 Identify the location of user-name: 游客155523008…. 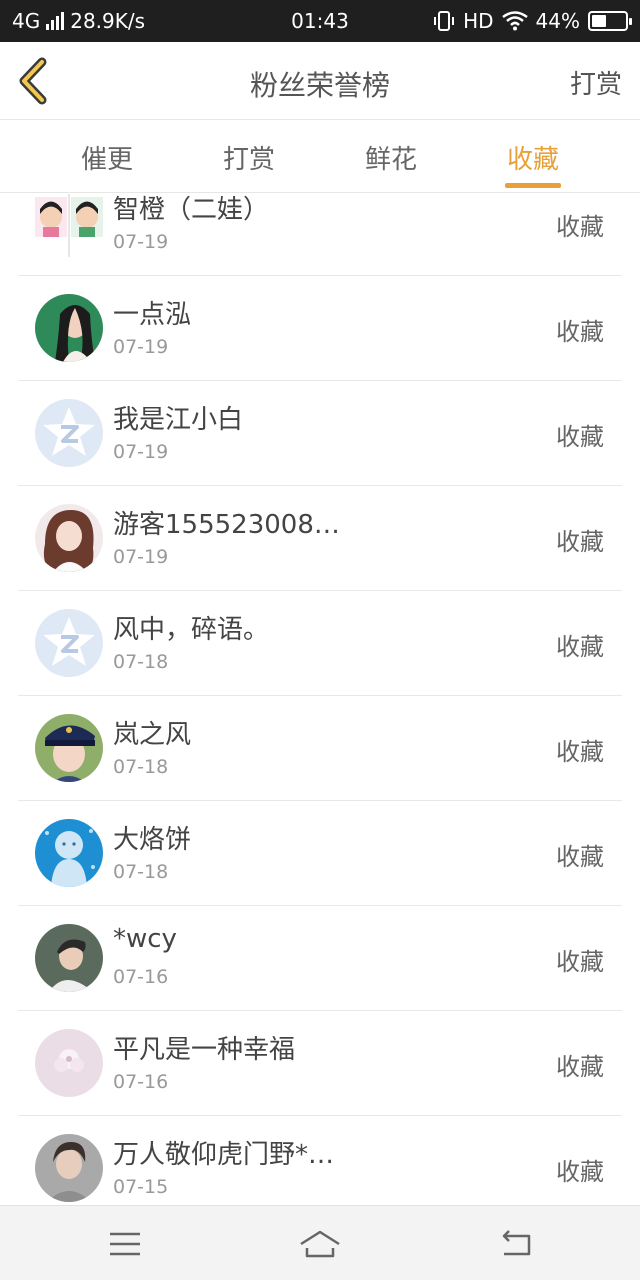
(226, 525).